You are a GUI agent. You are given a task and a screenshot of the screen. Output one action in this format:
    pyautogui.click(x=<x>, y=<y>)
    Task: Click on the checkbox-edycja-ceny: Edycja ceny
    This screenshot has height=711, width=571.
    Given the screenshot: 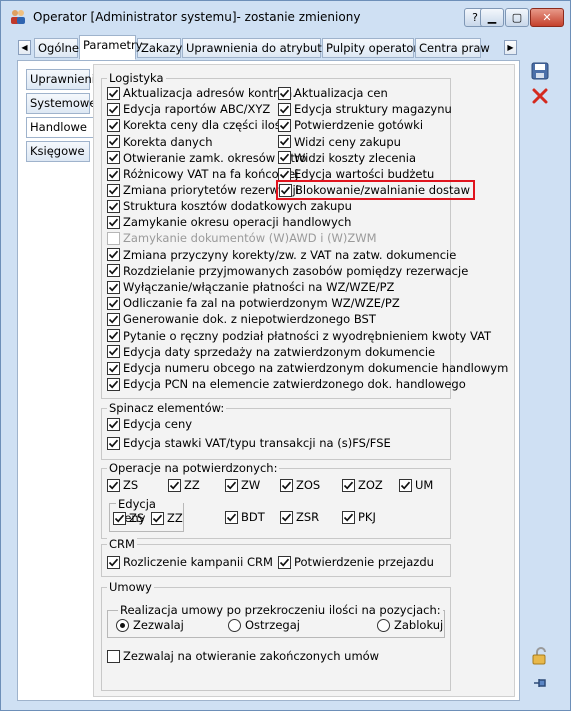 What is the action you would take?
    pyautogui.click(x=149, y=424)
    